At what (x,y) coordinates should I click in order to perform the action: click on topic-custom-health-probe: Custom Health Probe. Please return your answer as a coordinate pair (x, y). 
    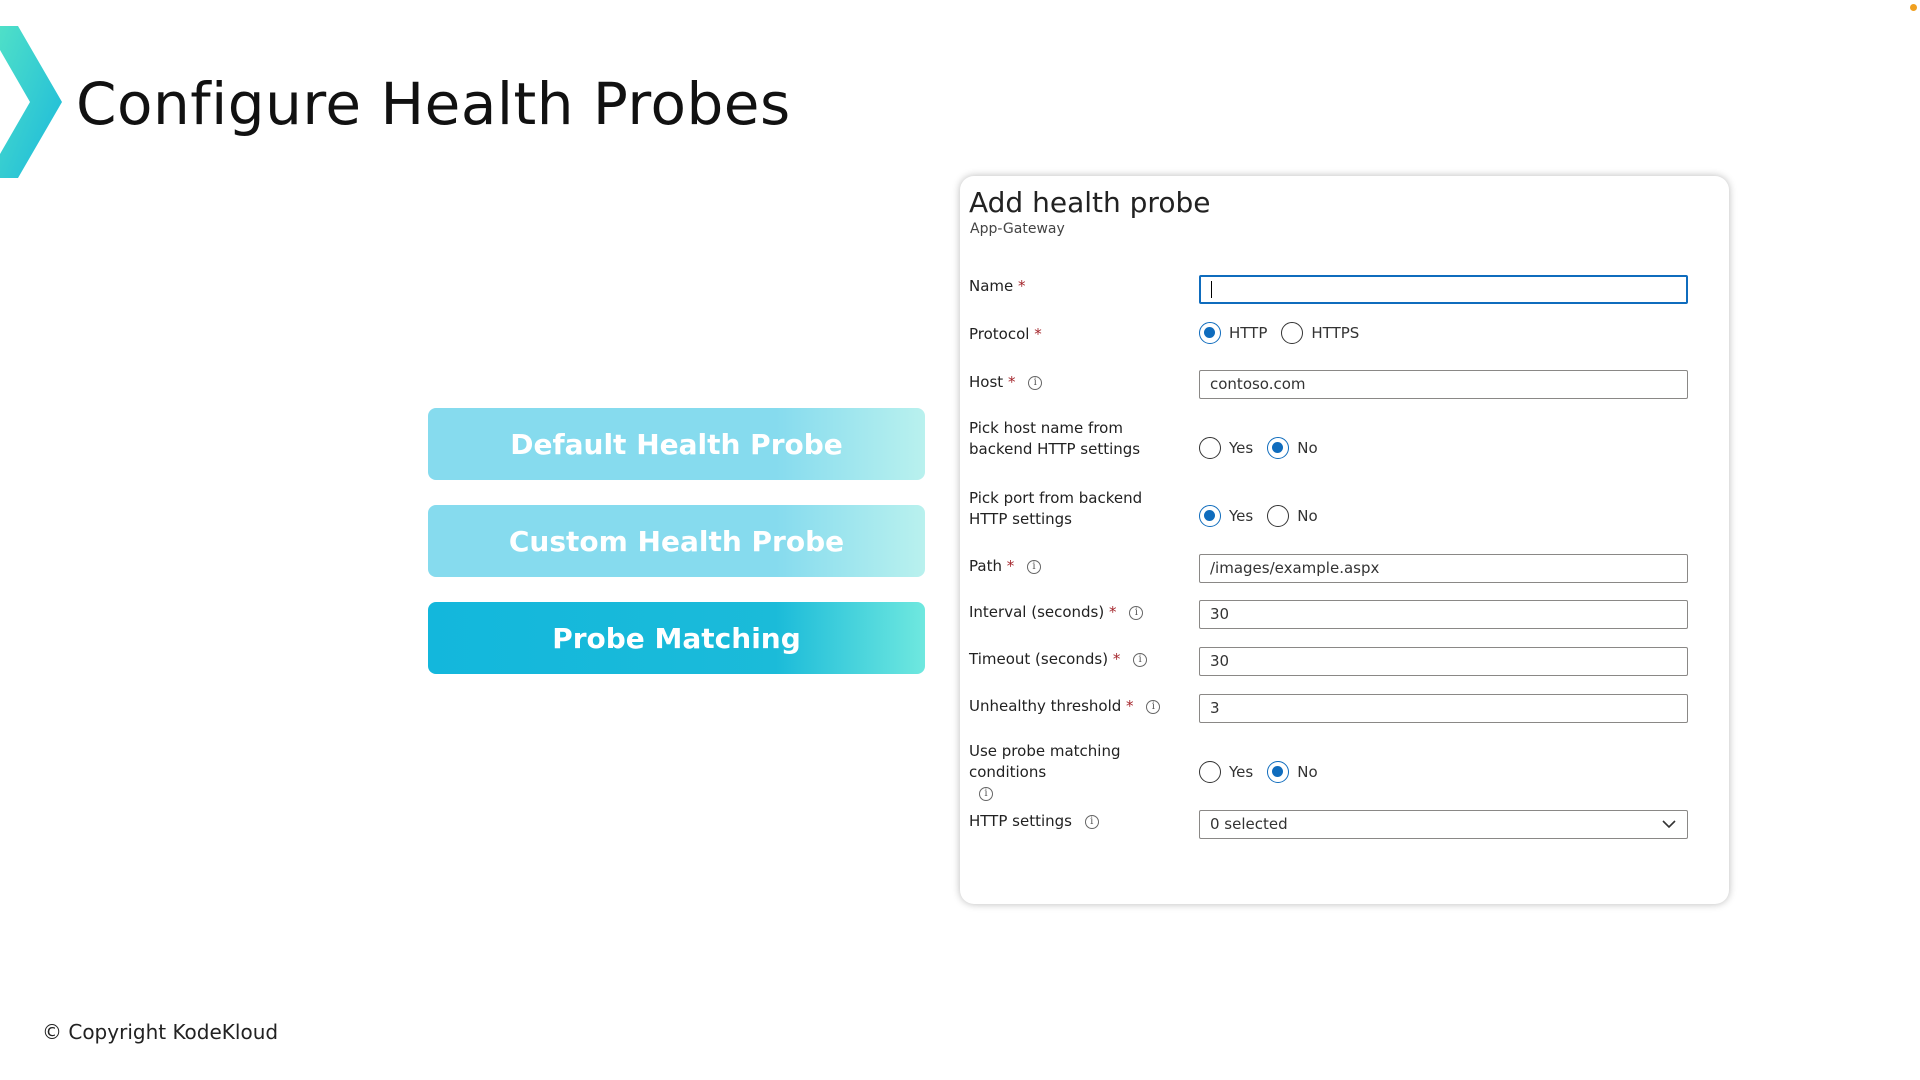
    Looking at the image, I should click on (676, 541).